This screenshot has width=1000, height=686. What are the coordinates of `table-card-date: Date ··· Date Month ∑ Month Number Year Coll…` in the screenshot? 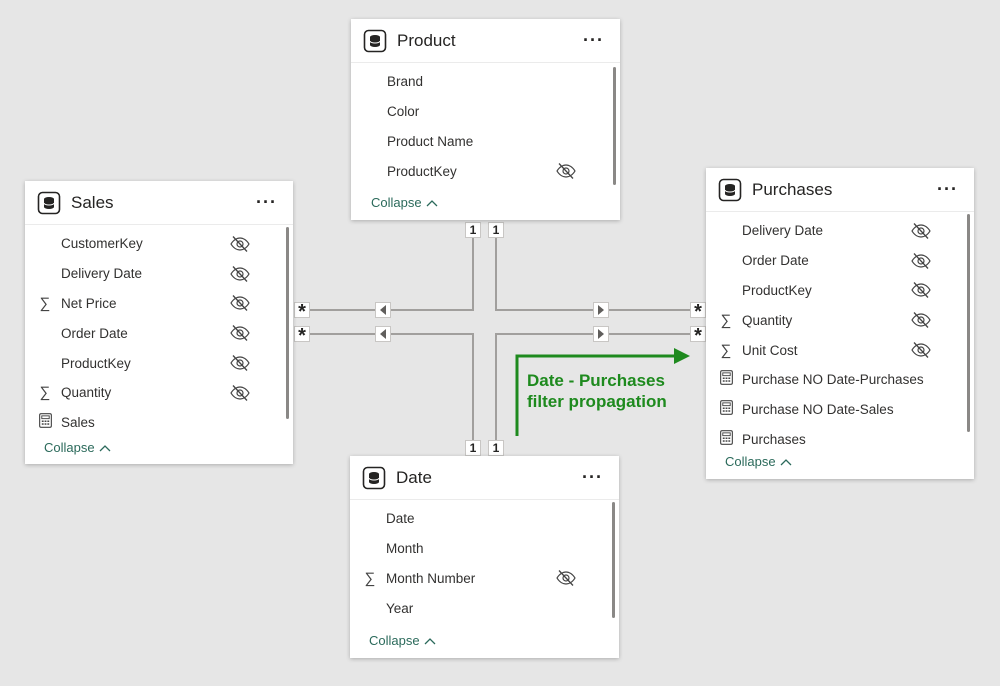 It's located at (484, 557).